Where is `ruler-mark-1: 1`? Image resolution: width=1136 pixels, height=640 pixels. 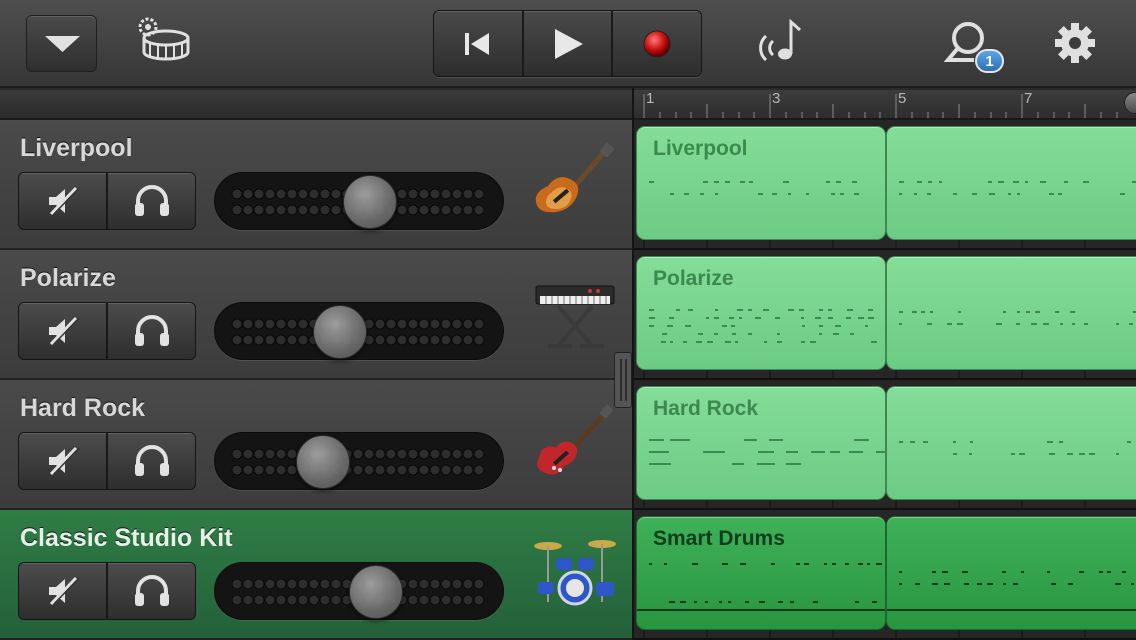
ruler-mark-1: 1 is located at coordinates (650, 98).